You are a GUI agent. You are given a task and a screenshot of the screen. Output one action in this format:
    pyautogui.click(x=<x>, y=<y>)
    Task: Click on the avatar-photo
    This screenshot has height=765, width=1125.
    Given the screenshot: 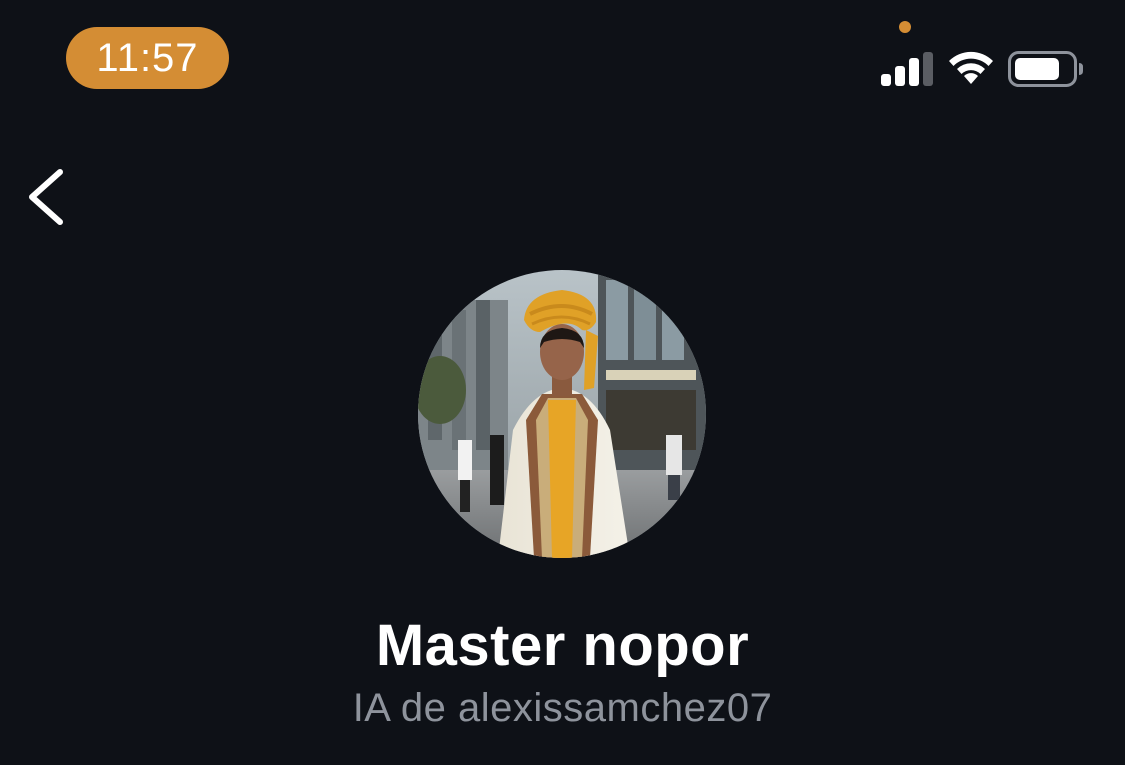 What is the action you would take?
    pyautogui.click(x=562, y=414)
    